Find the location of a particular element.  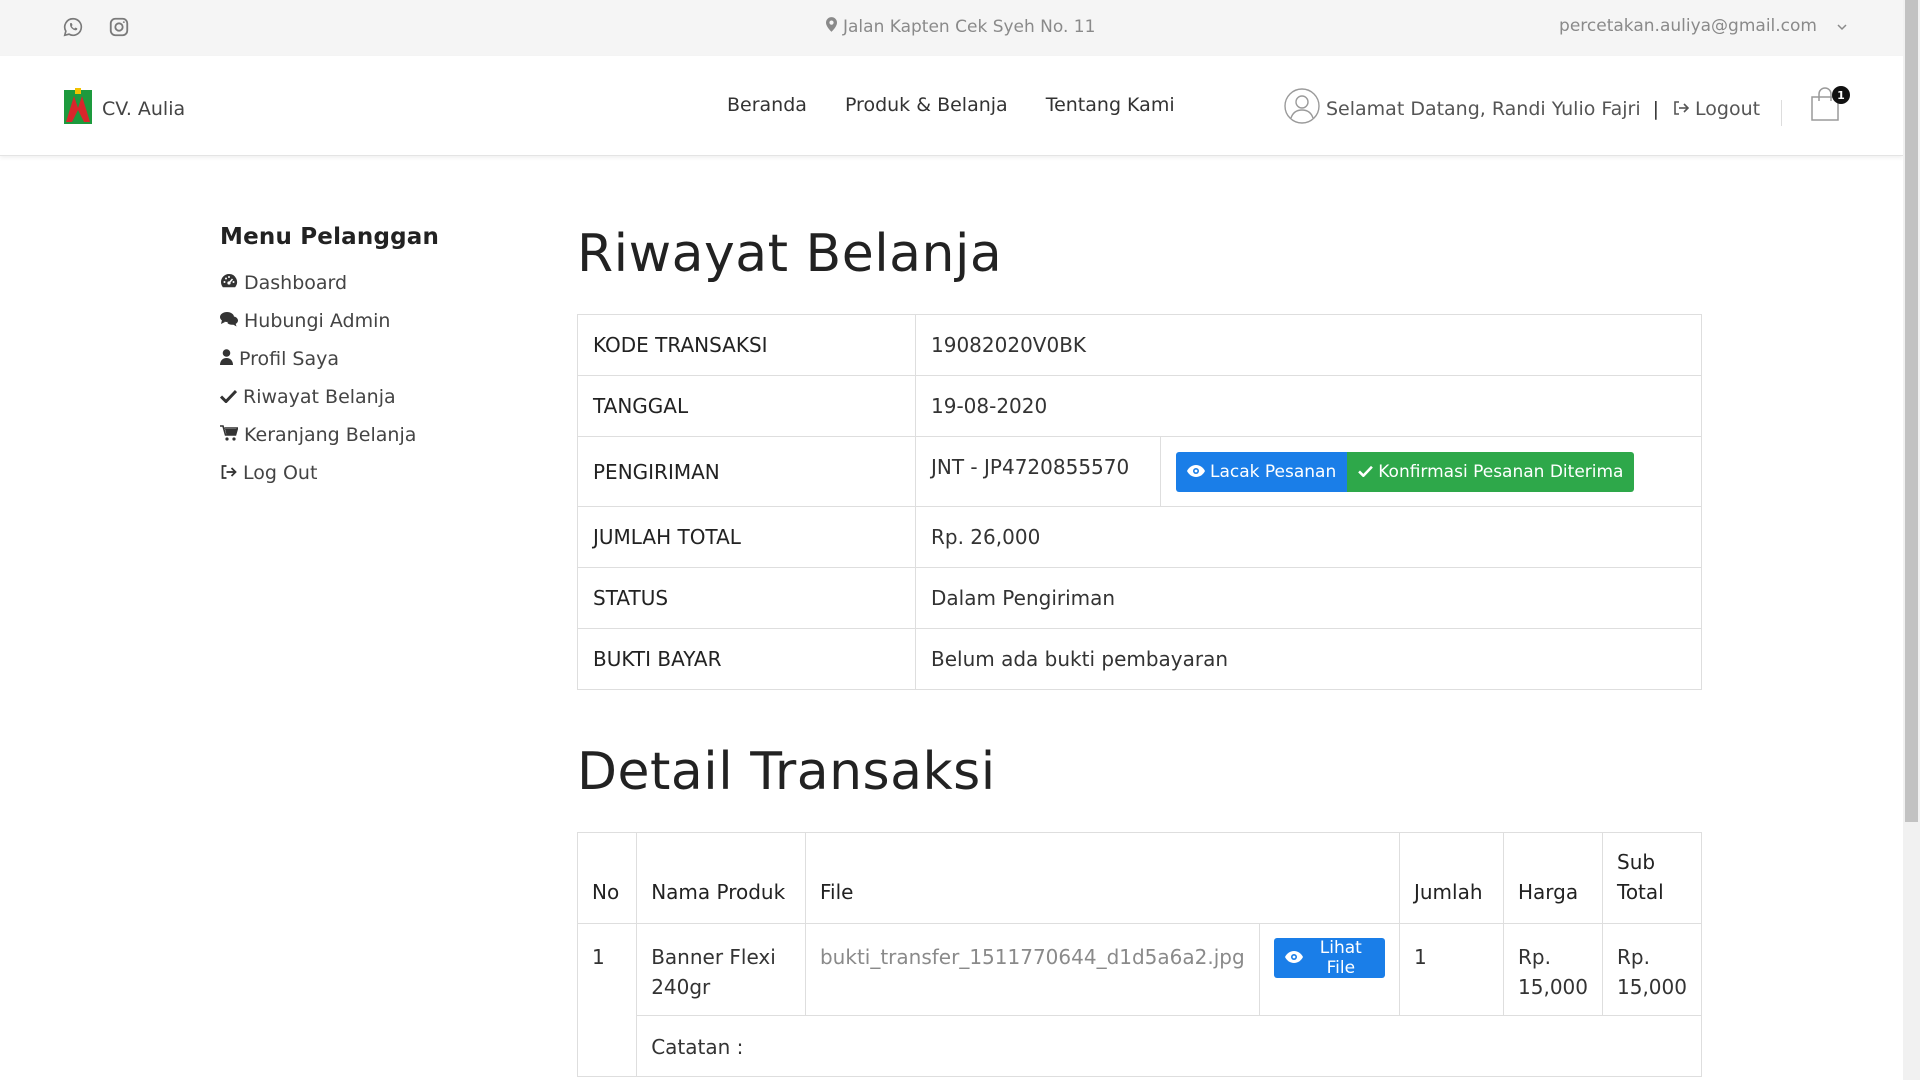

column-header-file: File is located at coordinates (1102, 878).